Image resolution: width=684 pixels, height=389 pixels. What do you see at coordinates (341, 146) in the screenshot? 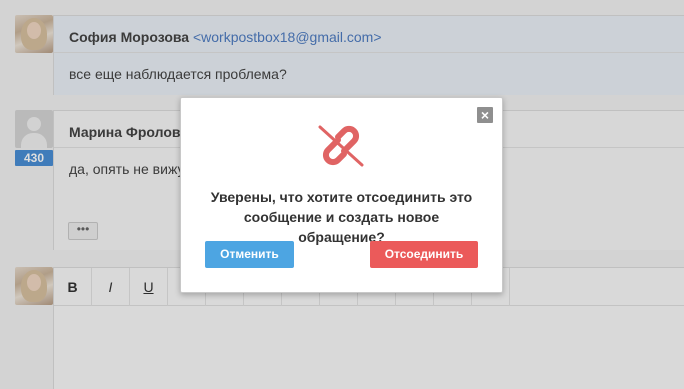
I see `unlink-icon` at bounding box center [341, 146].